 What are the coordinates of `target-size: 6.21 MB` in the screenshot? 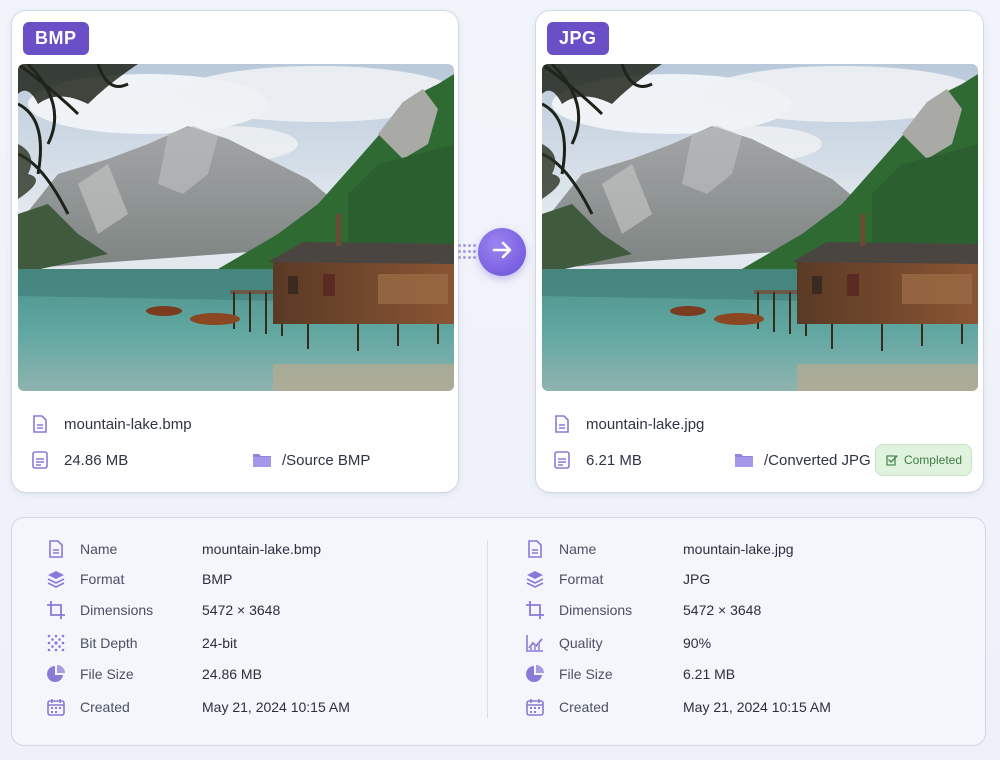 It's located at (614, 460).